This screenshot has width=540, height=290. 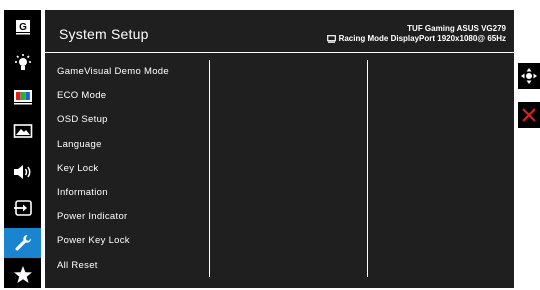 I want to click on sidebar-item-gaming-mode: G, so click(x=22, y=27).